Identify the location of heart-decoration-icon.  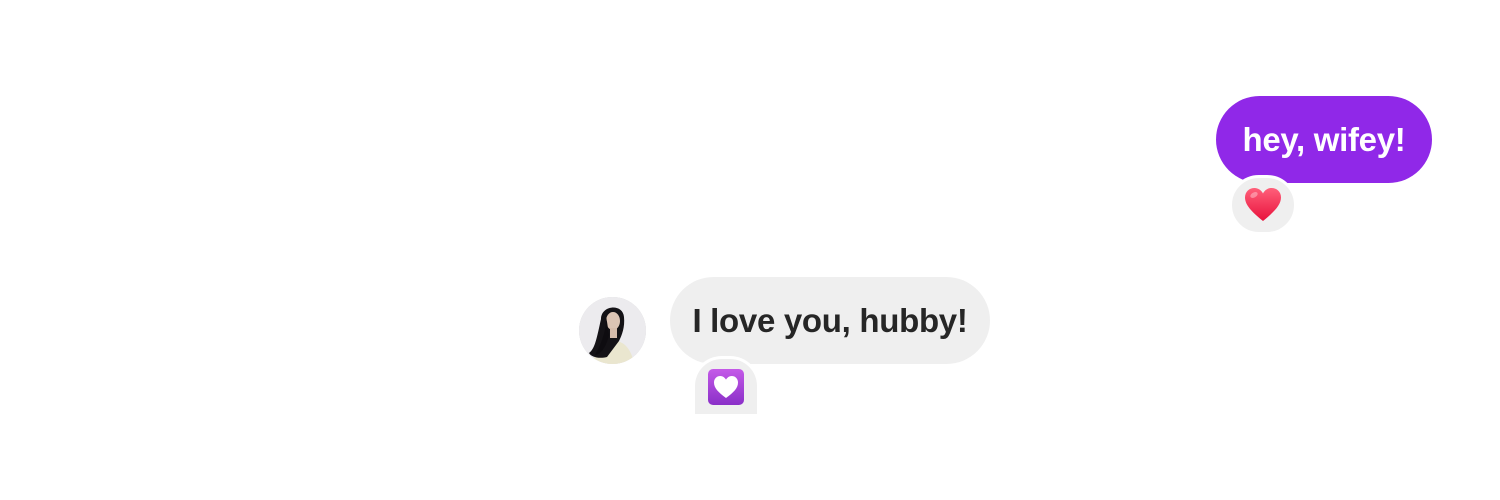
(726, 387).